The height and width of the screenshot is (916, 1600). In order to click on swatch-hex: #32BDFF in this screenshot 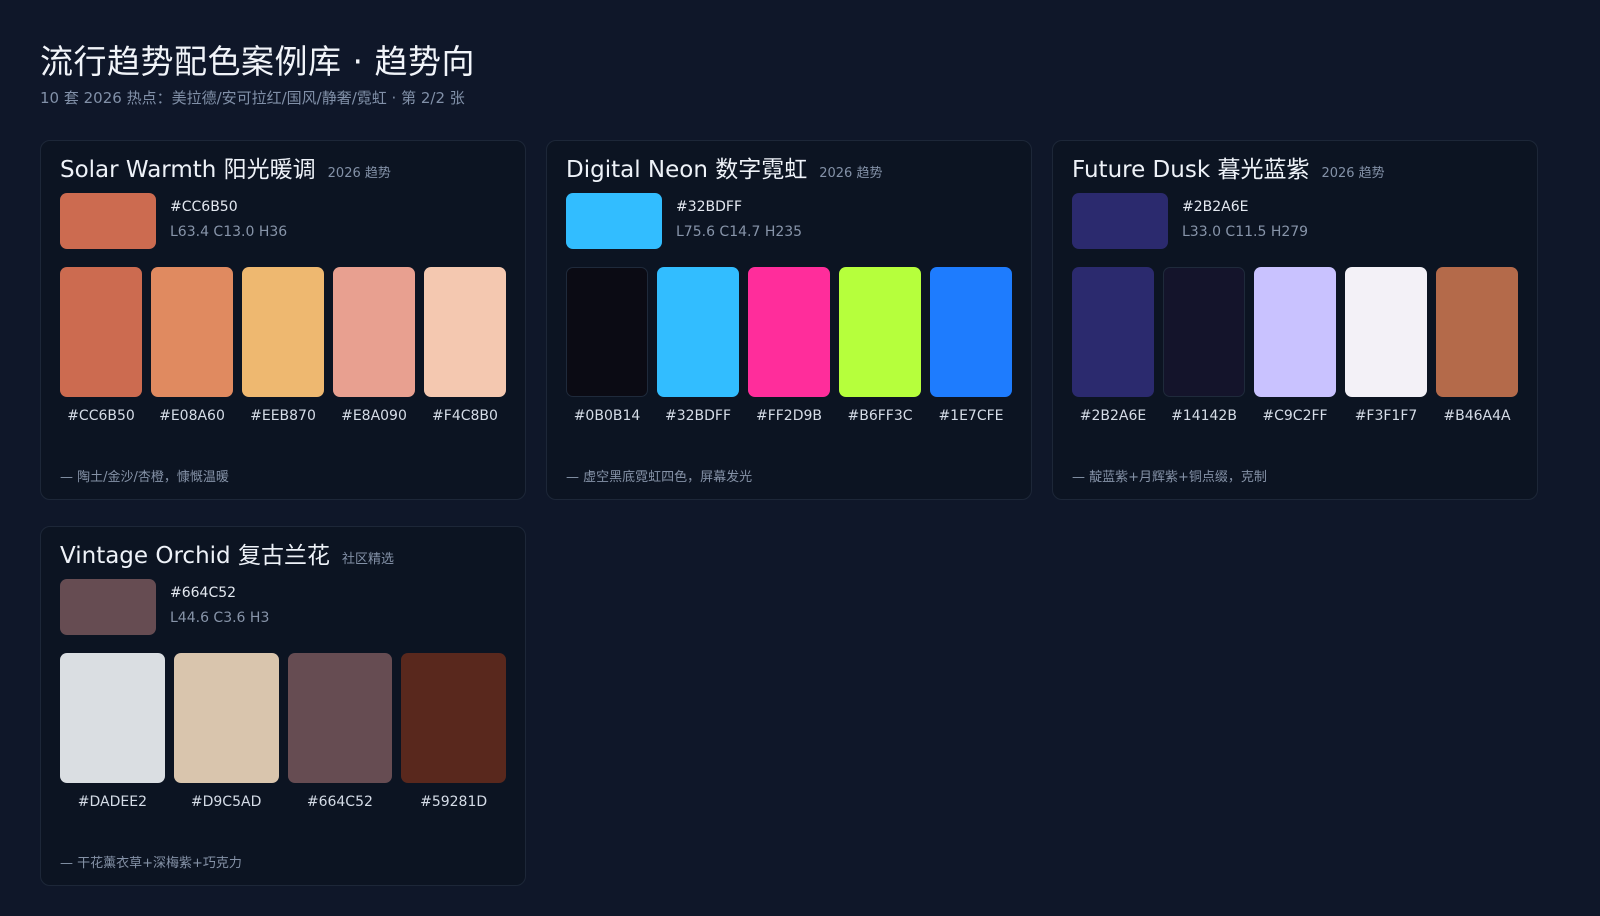, I will do `click(698, 416)`.